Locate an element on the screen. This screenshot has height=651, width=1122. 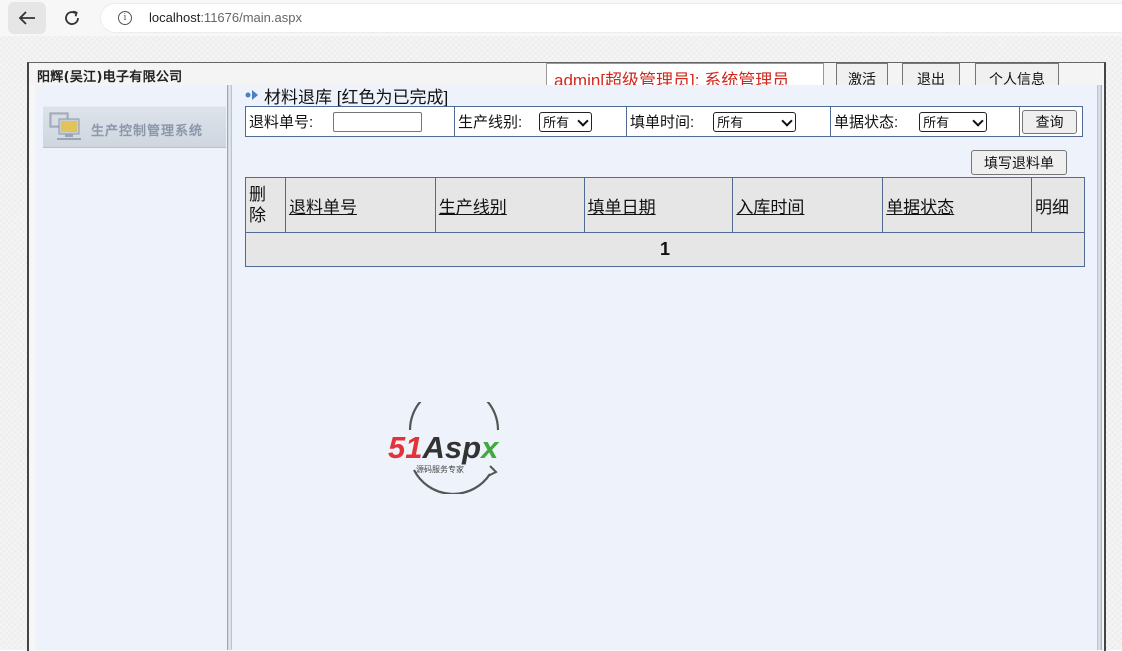
status-label: 单据状态: is located at coordinates (866, 122).